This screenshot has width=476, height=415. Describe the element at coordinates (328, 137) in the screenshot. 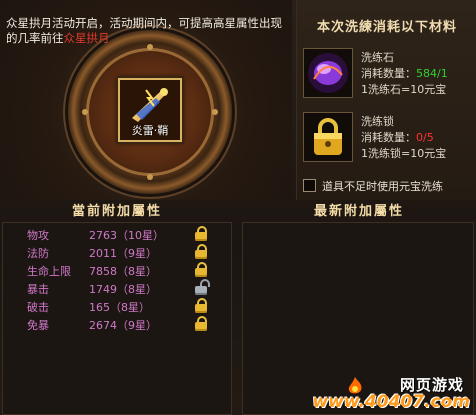

I see `gold-lock-icon` at that location.